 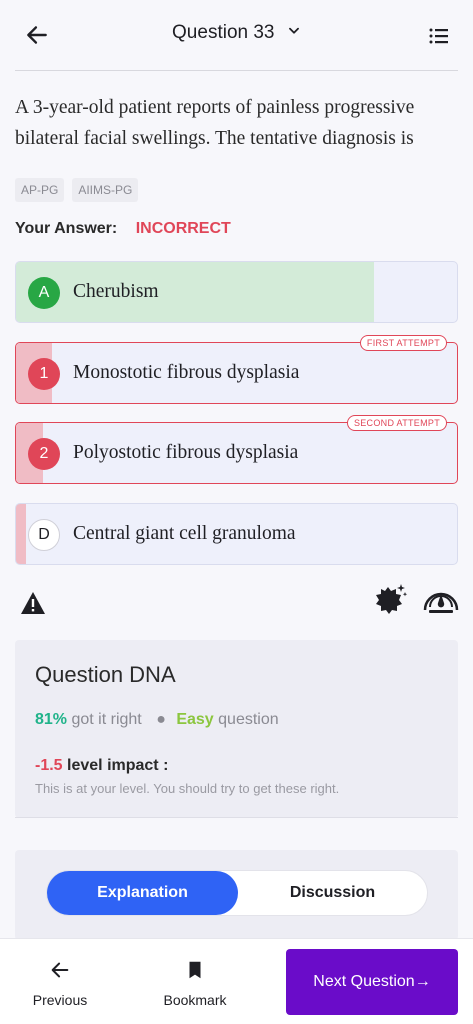 What do you see at coordinates (186, 372) in the screenshot?
I see `option-text: Monostotic fibrous dysplasia` at bounding box center [186, 372].